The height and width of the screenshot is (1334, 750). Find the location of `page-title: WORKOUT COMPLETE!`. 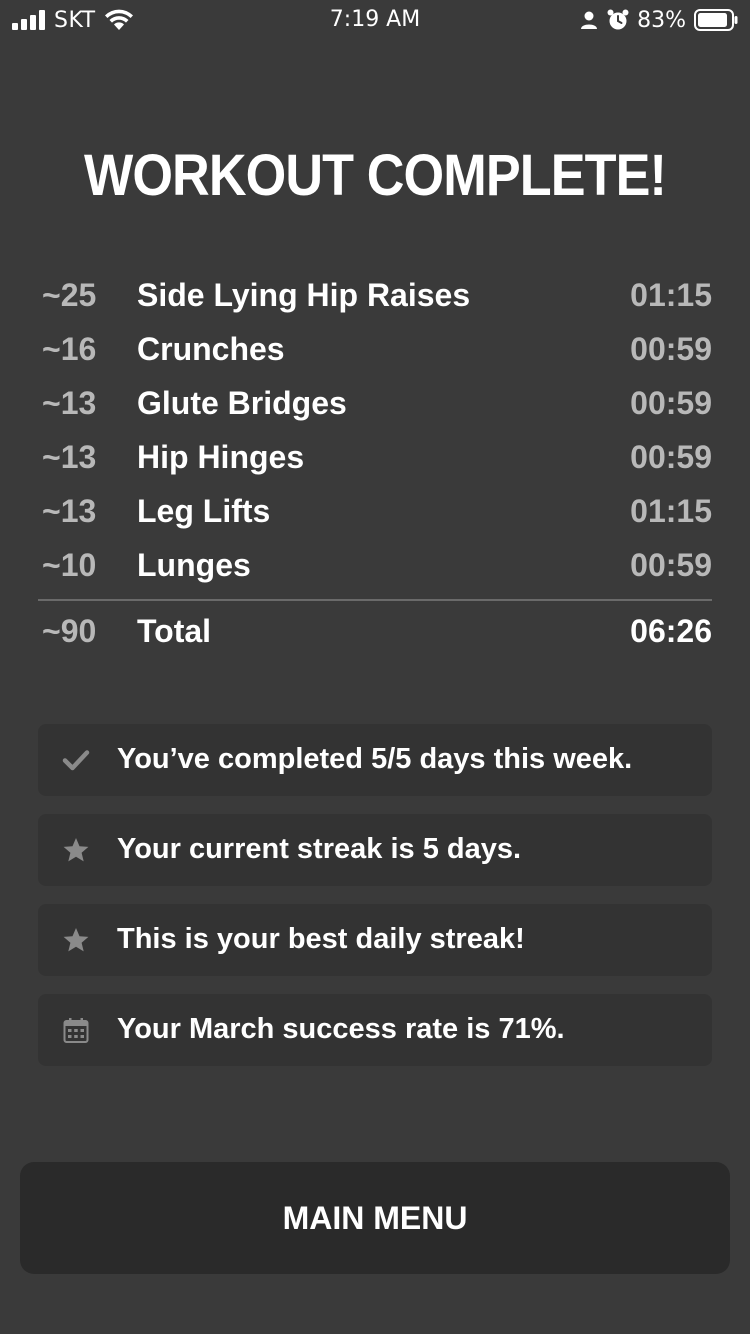

page-title: WORKOUT COMPLETE! is located at coordinates (375, 175).